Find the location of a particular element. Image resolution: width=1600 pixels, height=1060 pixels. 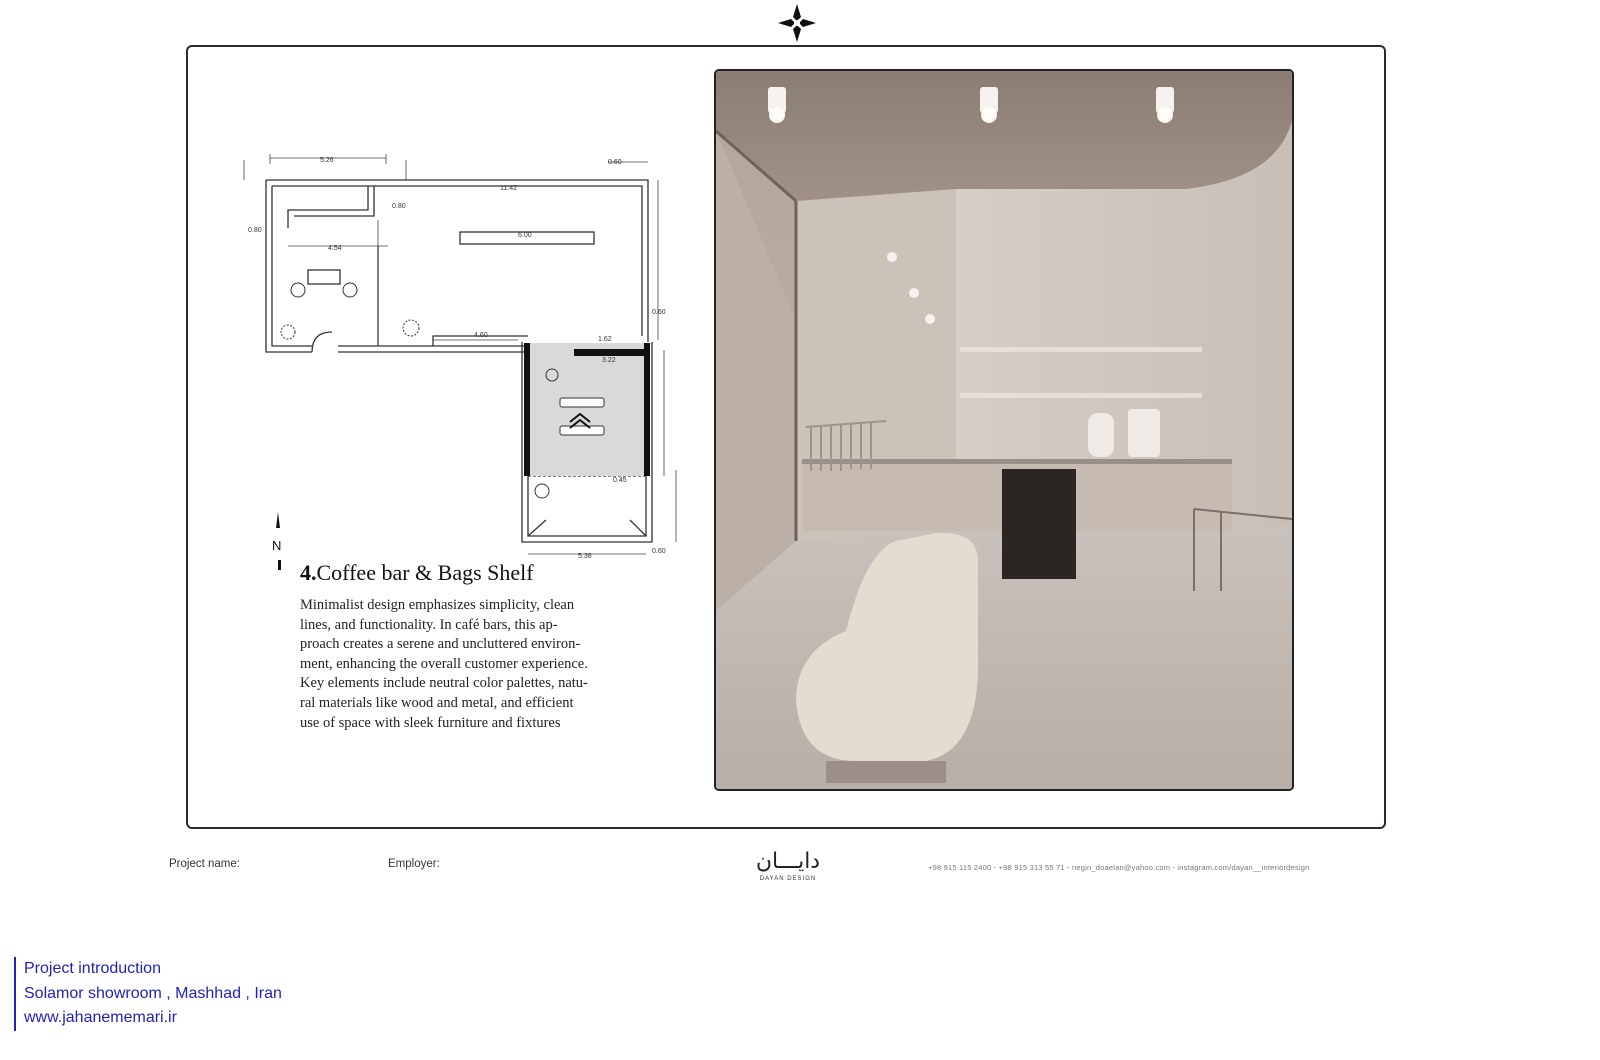

caption-line-project: Solamor showroom , Mashhad , Iran is located at coordinates (153, 993).